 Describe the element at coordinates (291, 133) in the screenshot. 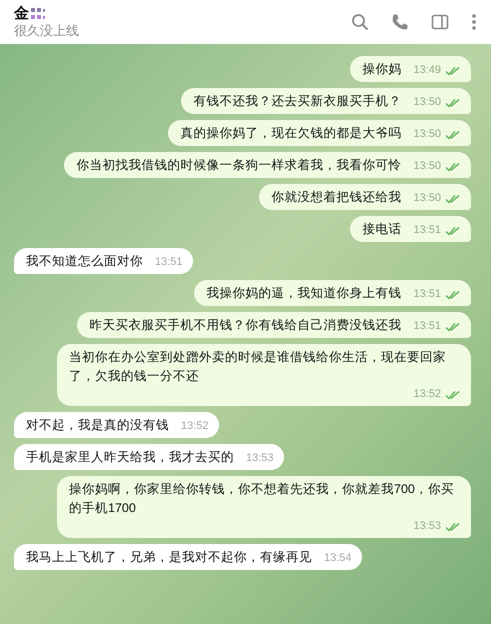

I see `message-text: 真的操你妈了，现在欠钱的都是大爷吗` at that location.